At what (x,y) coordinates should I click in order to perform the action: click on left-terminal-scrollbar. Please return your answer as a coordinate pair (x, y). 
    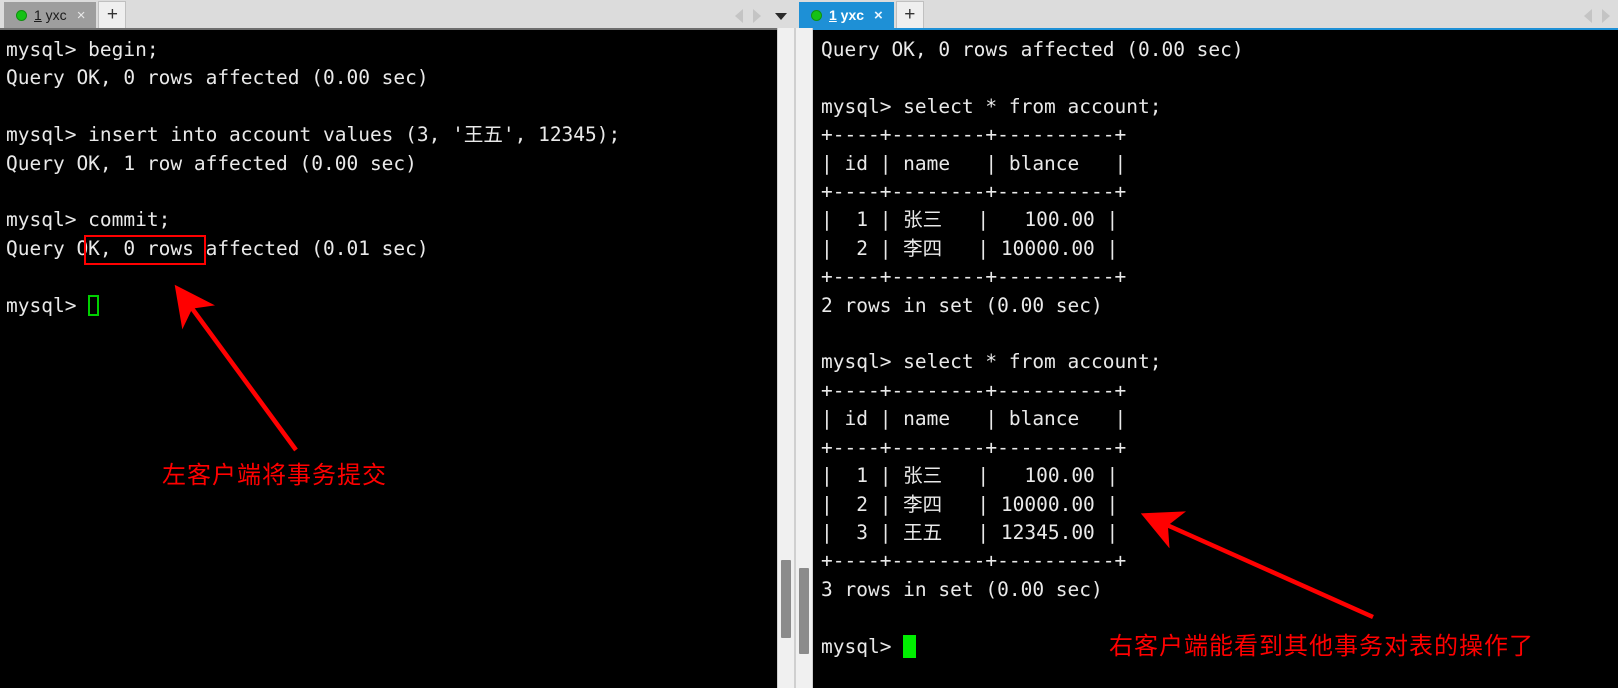
    Looking at the image, I should click on (786, 358).